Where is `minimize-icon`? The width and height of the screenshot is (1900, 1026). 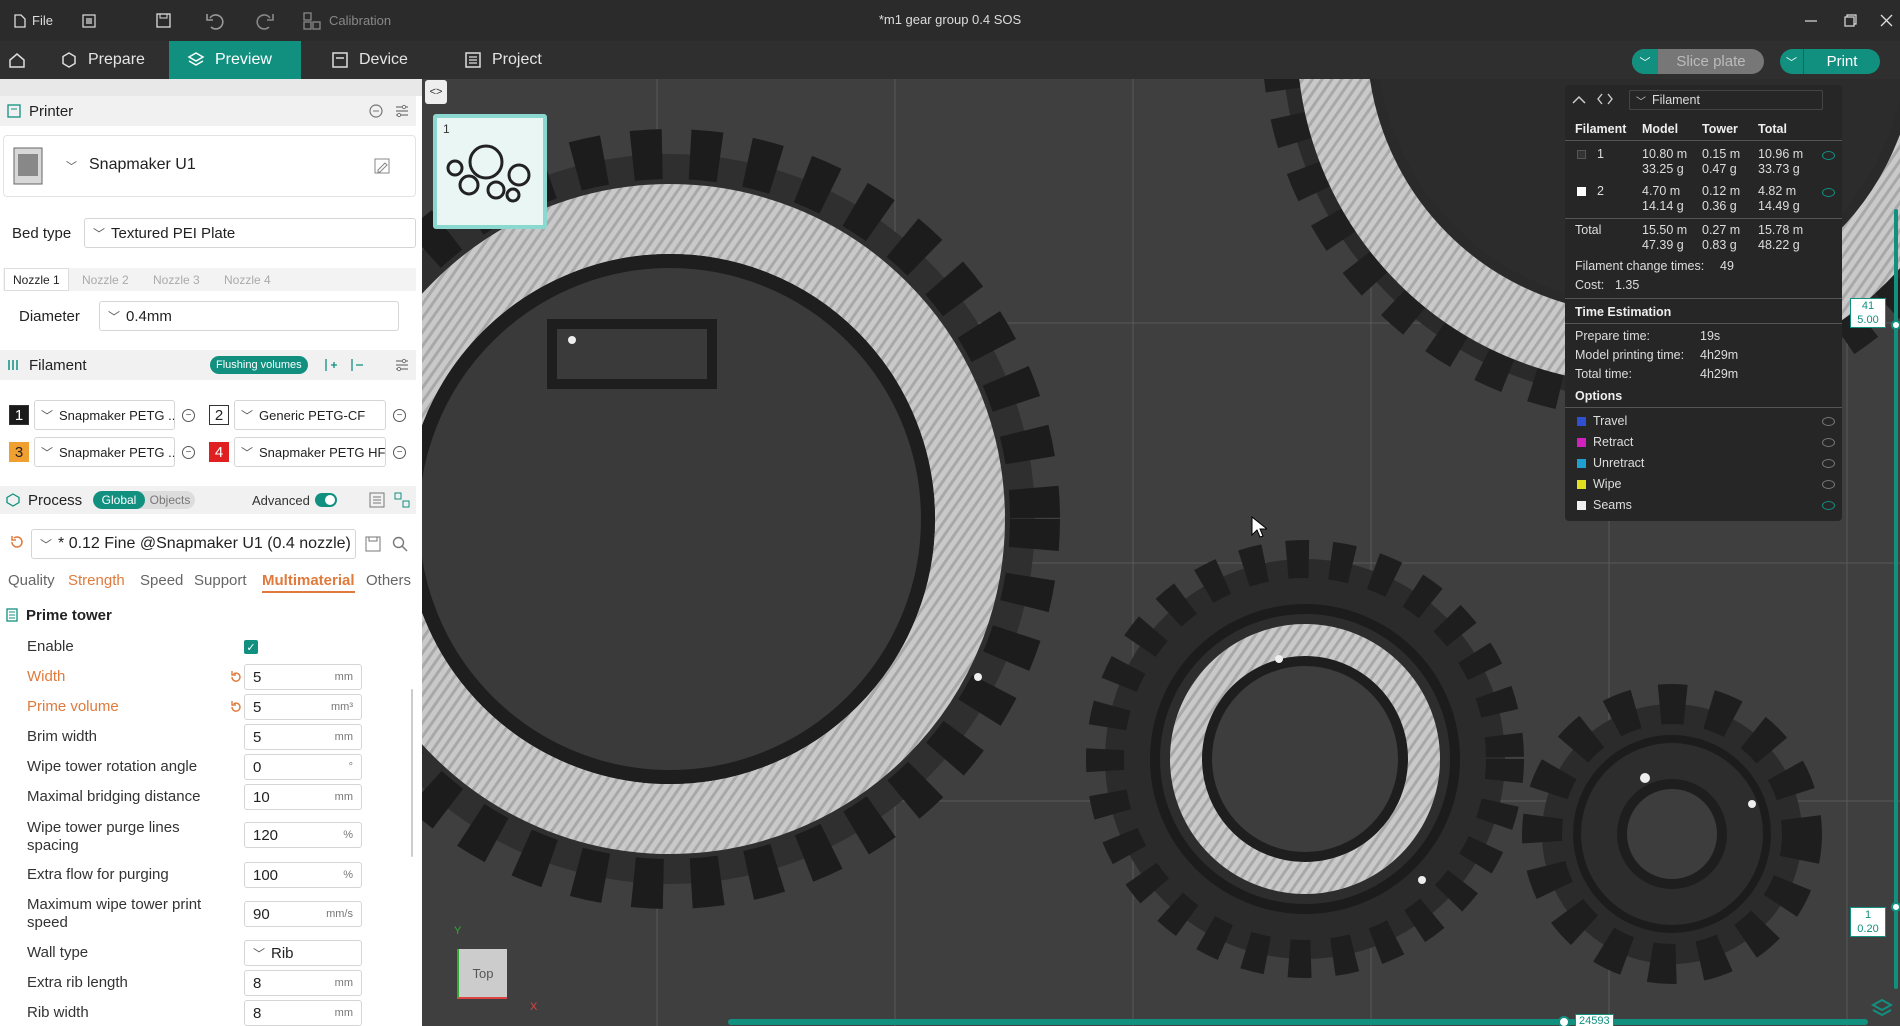
minimize-icon is located at coordinates (1811, 20).